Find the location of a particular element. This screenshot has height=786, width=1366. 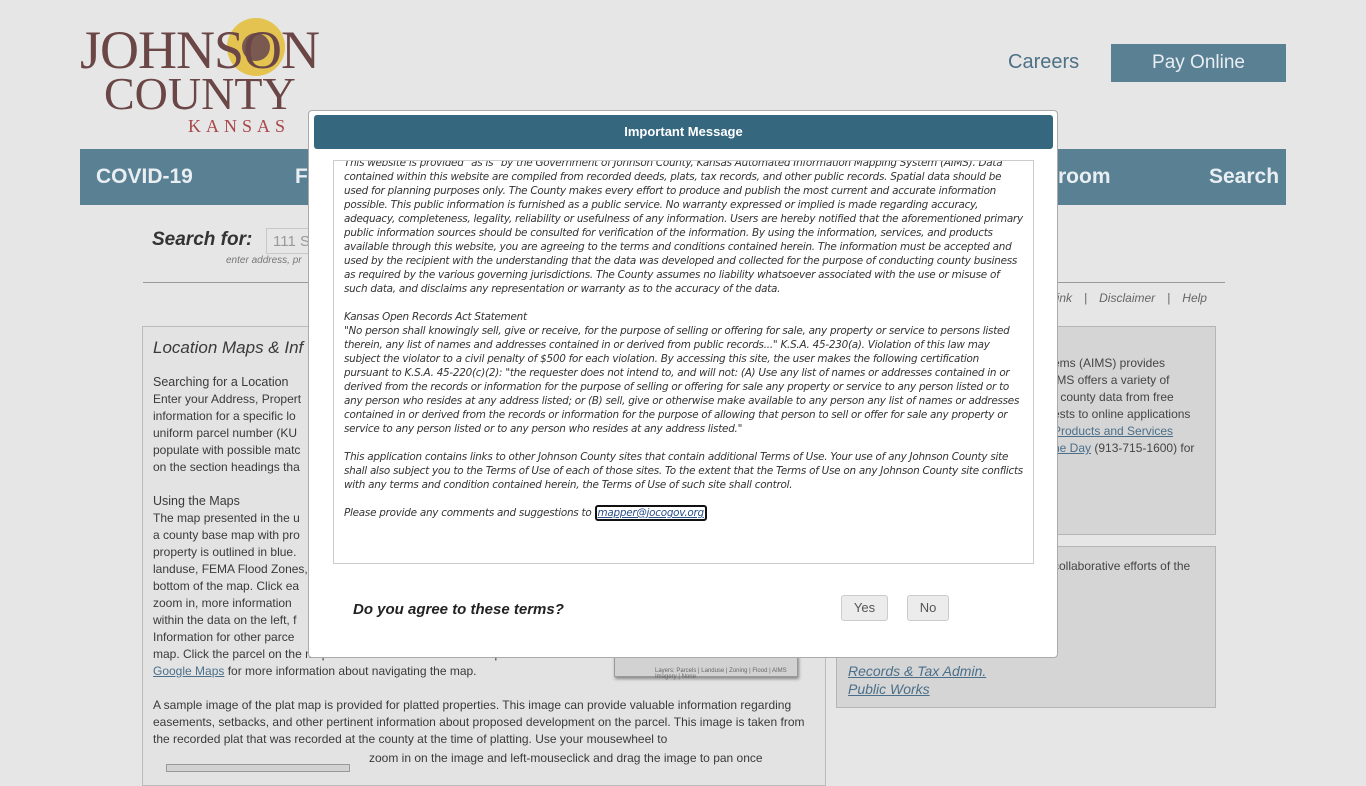

nav-item-search: Search is located at coordinates (1244, 177).